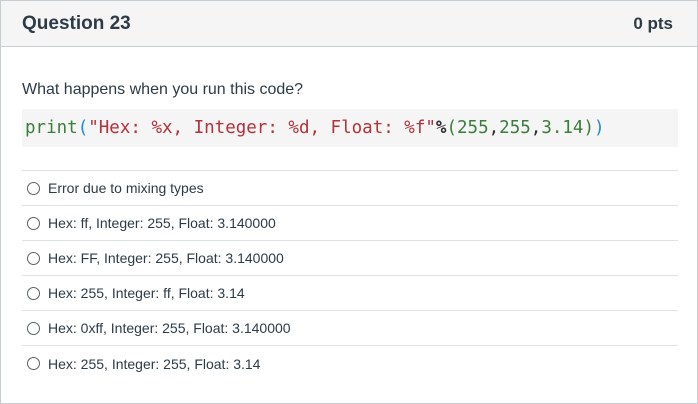 The width and height of the screenshot is (698, 404). I want to click on code-tuple-close: ), so click(589, 128).